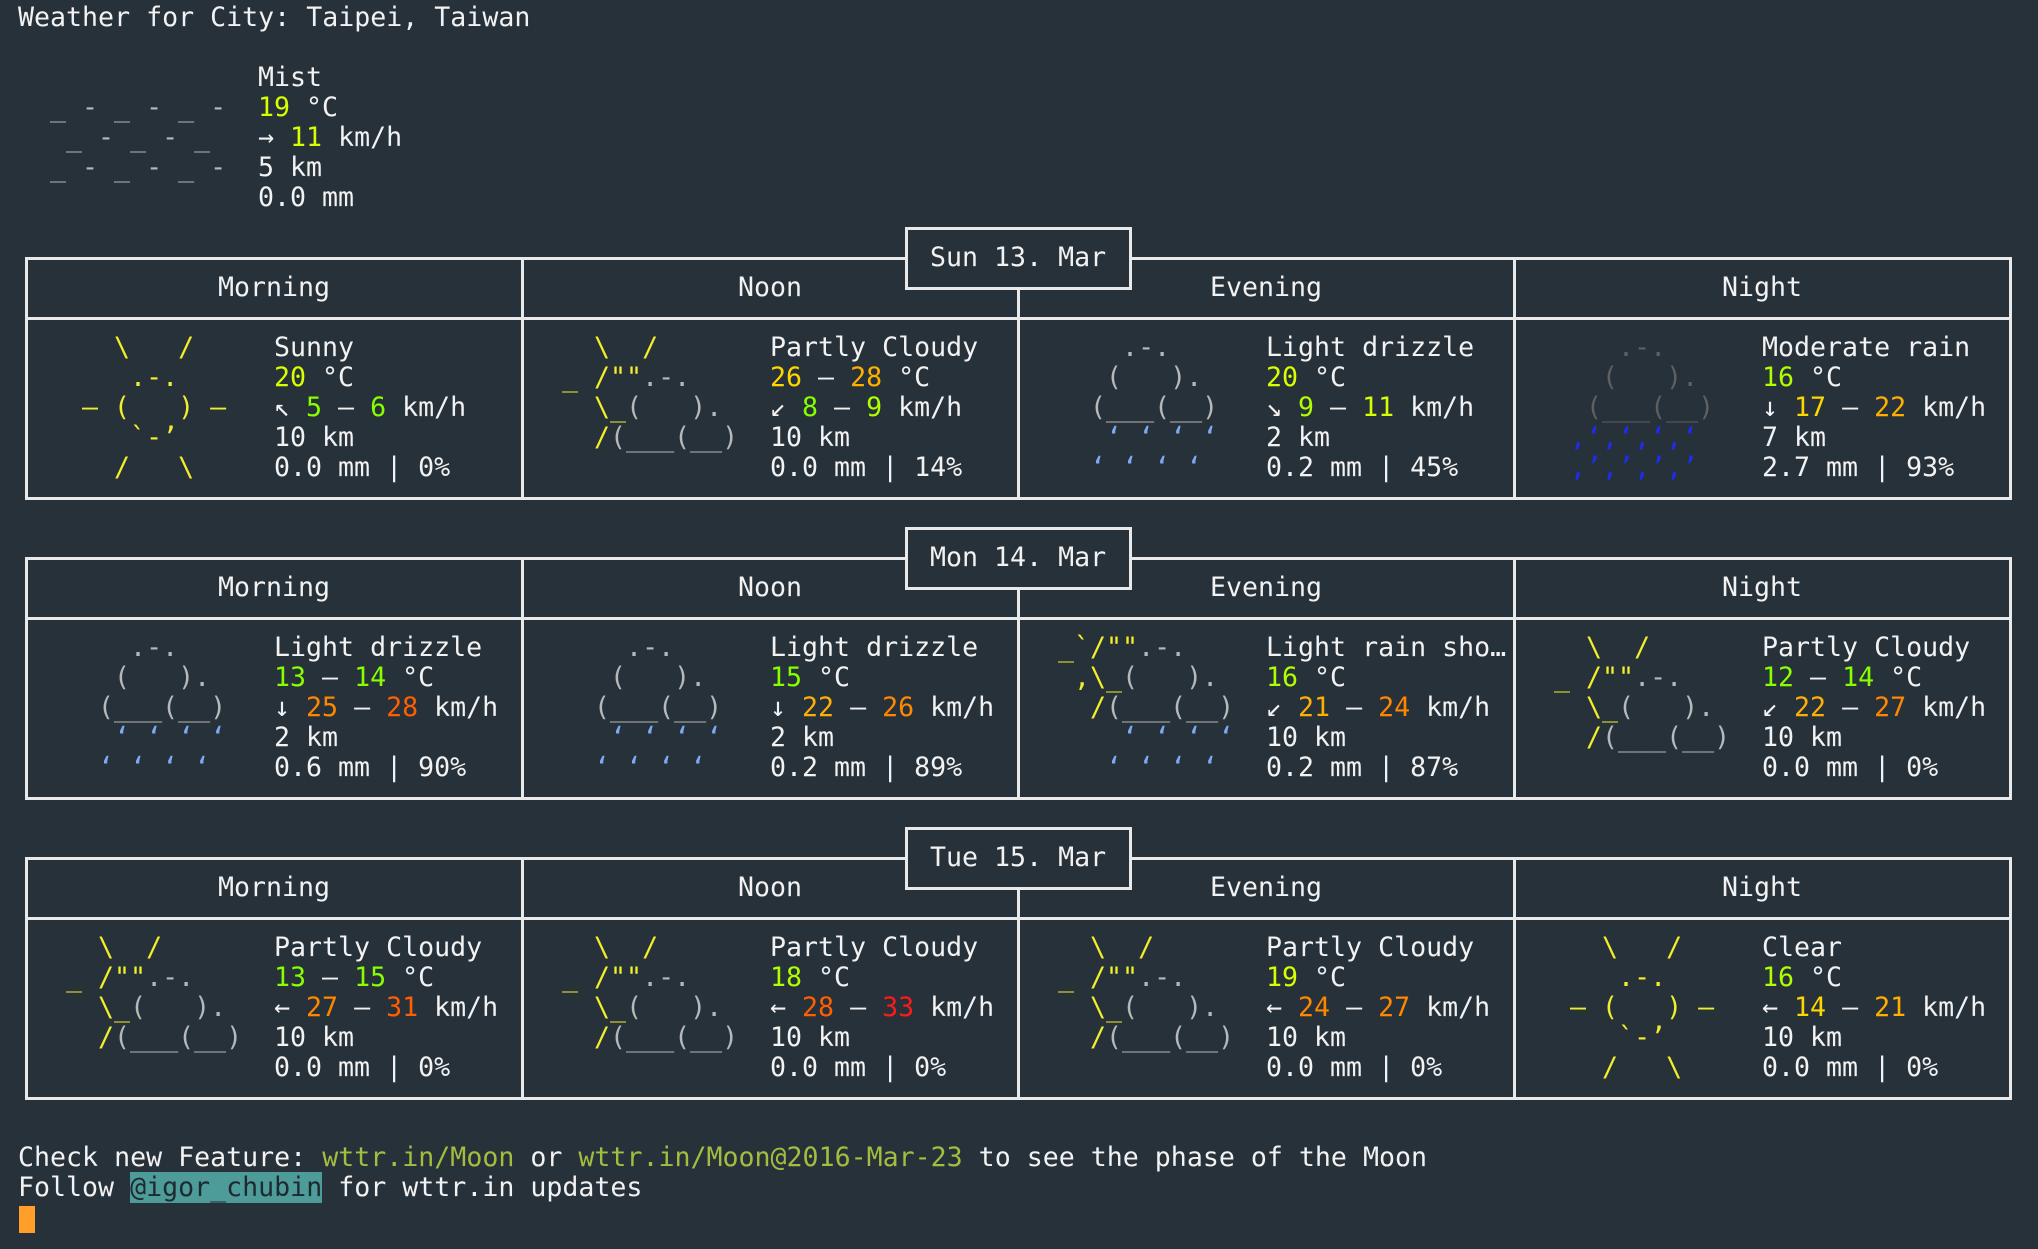 The height and width of the screenshot is (1249, 2038). Describe the element at coordinates (386, 1008) in the screenshot. I see `wind: ← 27 – 31 km/h` at that location.